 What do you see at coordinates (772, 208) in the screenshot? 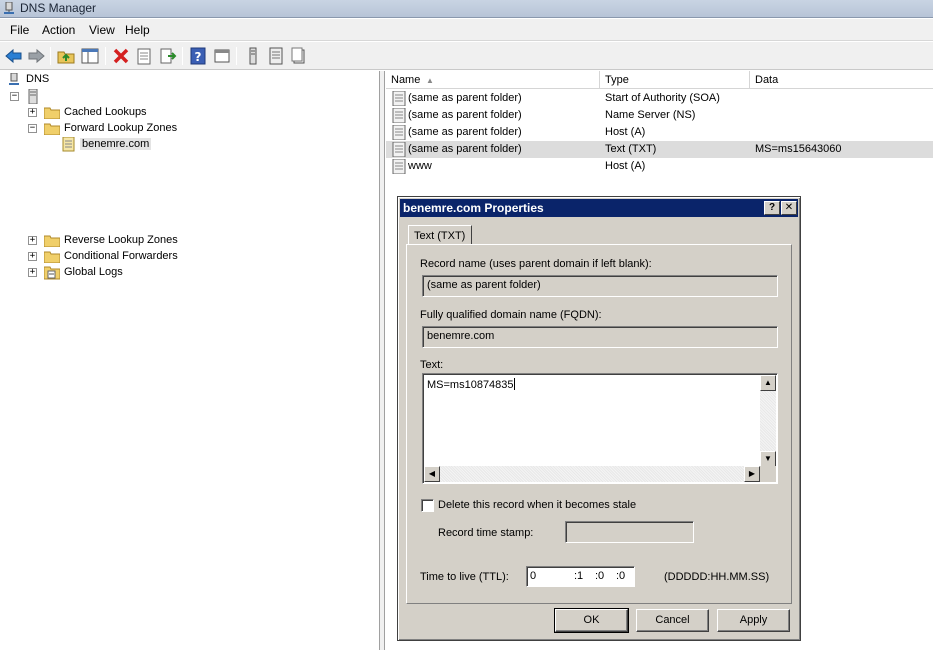
I see `help-caption-button: ?` at bounding box center [772, 208].